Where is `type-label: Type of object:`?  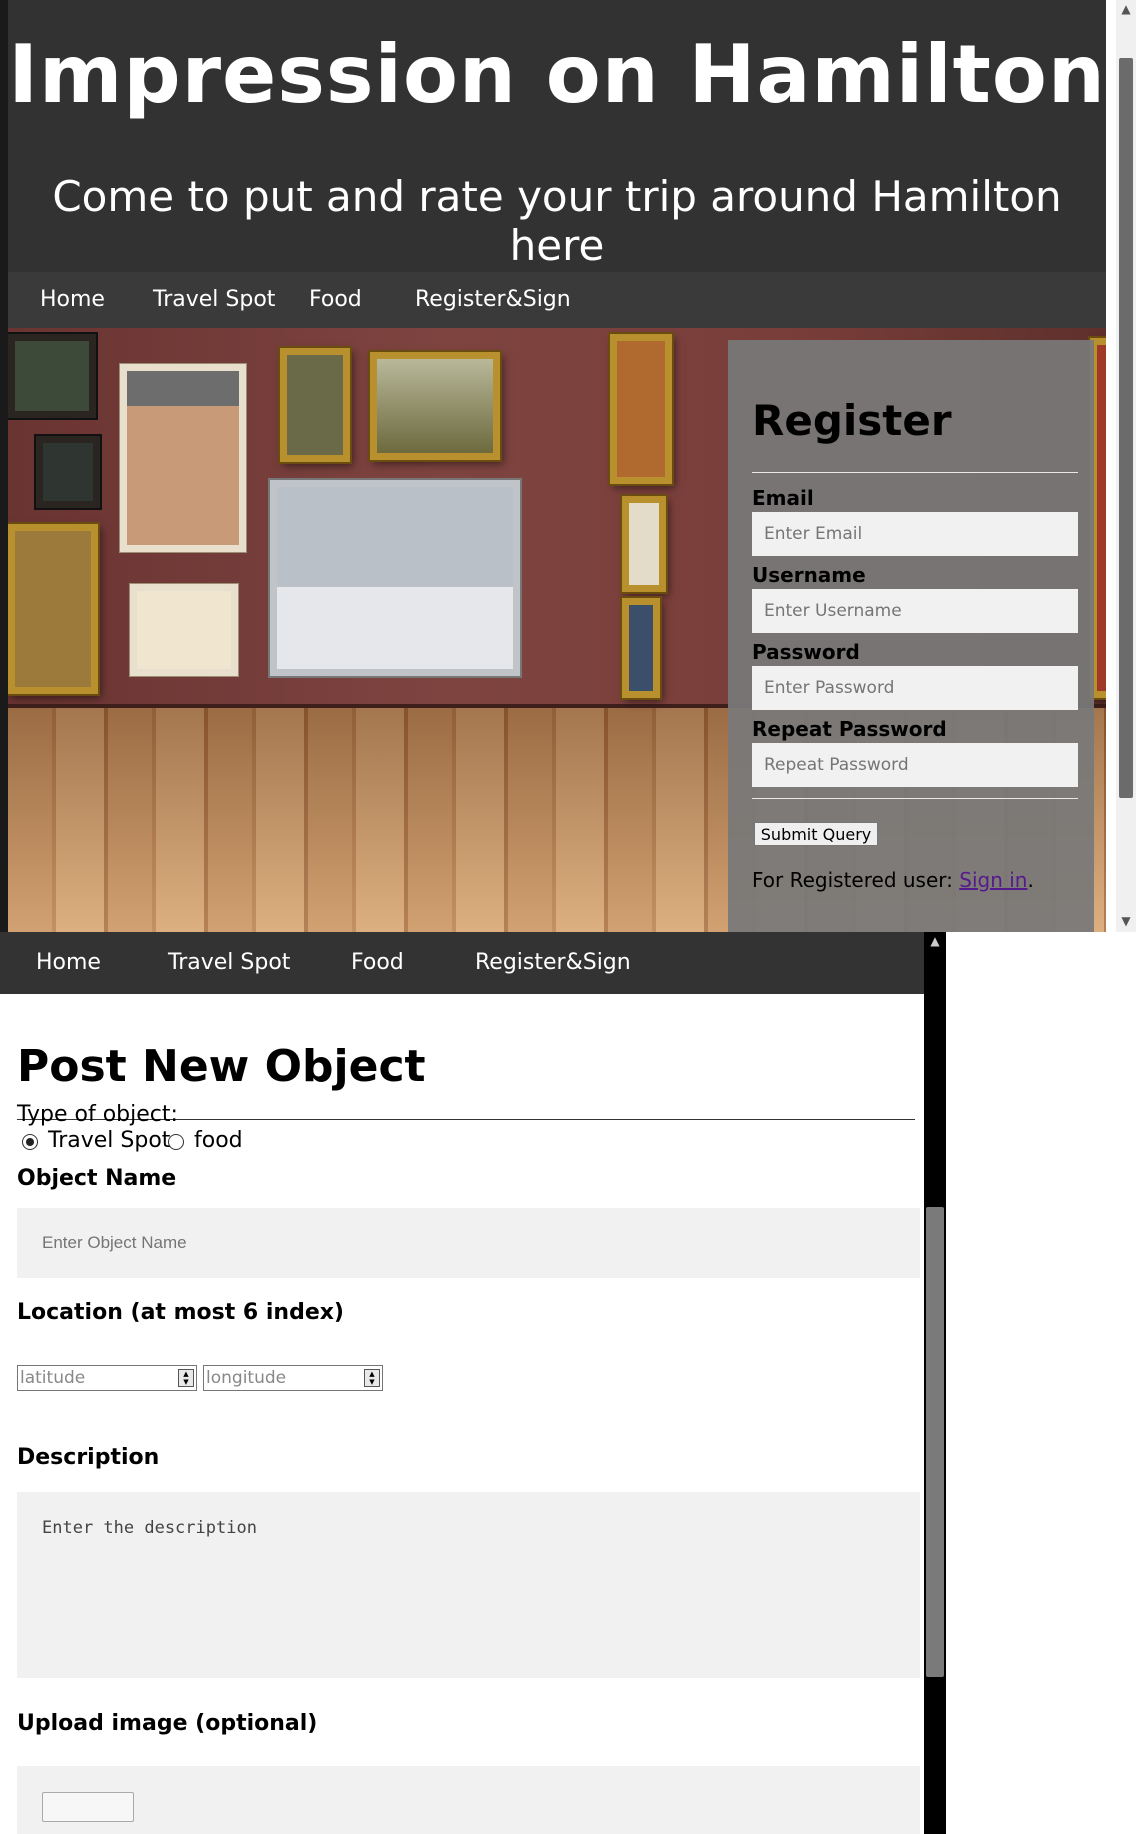 type-label: Type of object: is located at coordinates (97, 1114).